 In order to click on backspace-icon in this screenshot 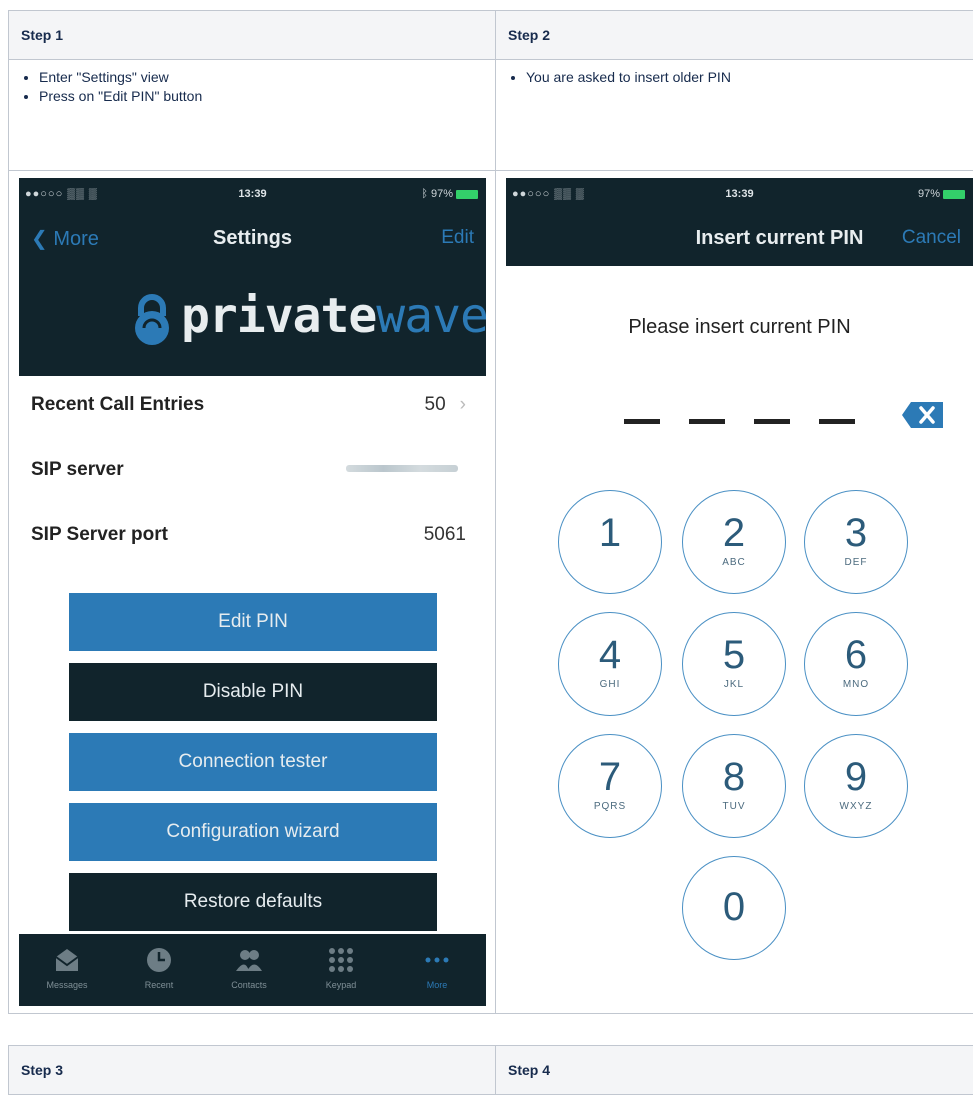, I will do `click(923, 415)`.